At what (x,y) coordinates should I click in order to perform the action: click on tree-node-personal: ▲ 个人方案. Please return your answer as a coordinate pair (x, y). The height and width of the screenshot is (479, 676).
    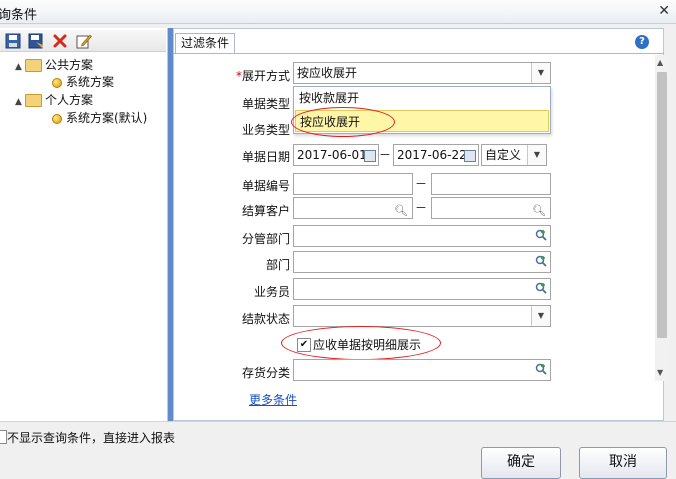
    Looking at the image, I should click on (54, 100).